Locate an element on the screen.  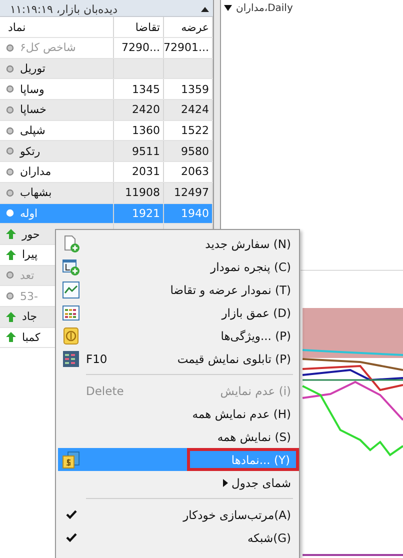
table-cell: 1921 is located at coordinates (146, 213).